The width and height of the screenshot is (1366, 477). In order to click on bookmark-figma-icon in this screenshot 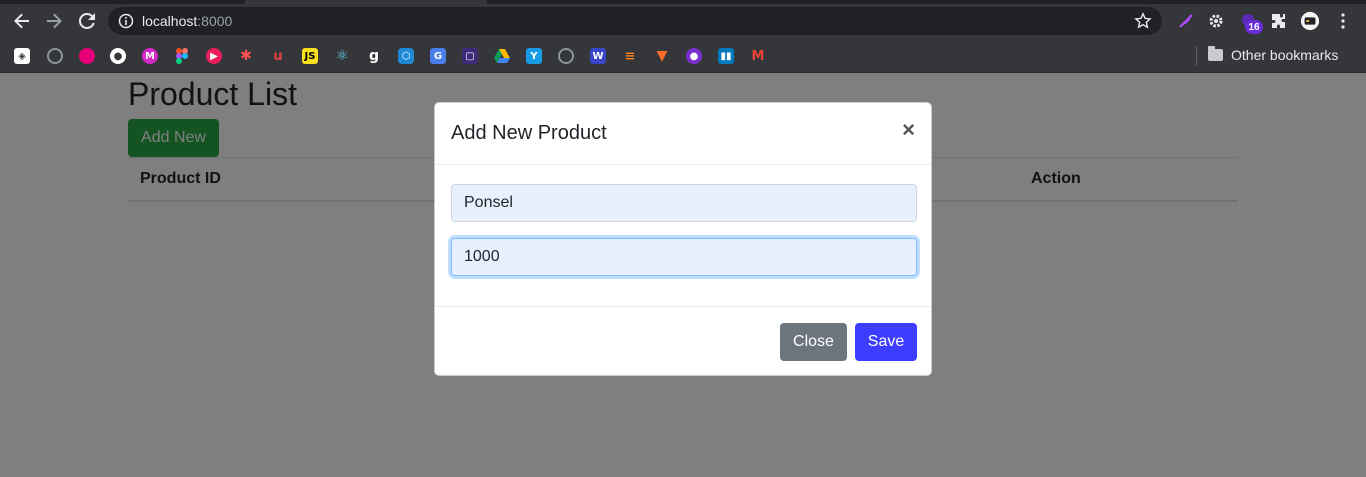, I will do `click(182, 56)`.